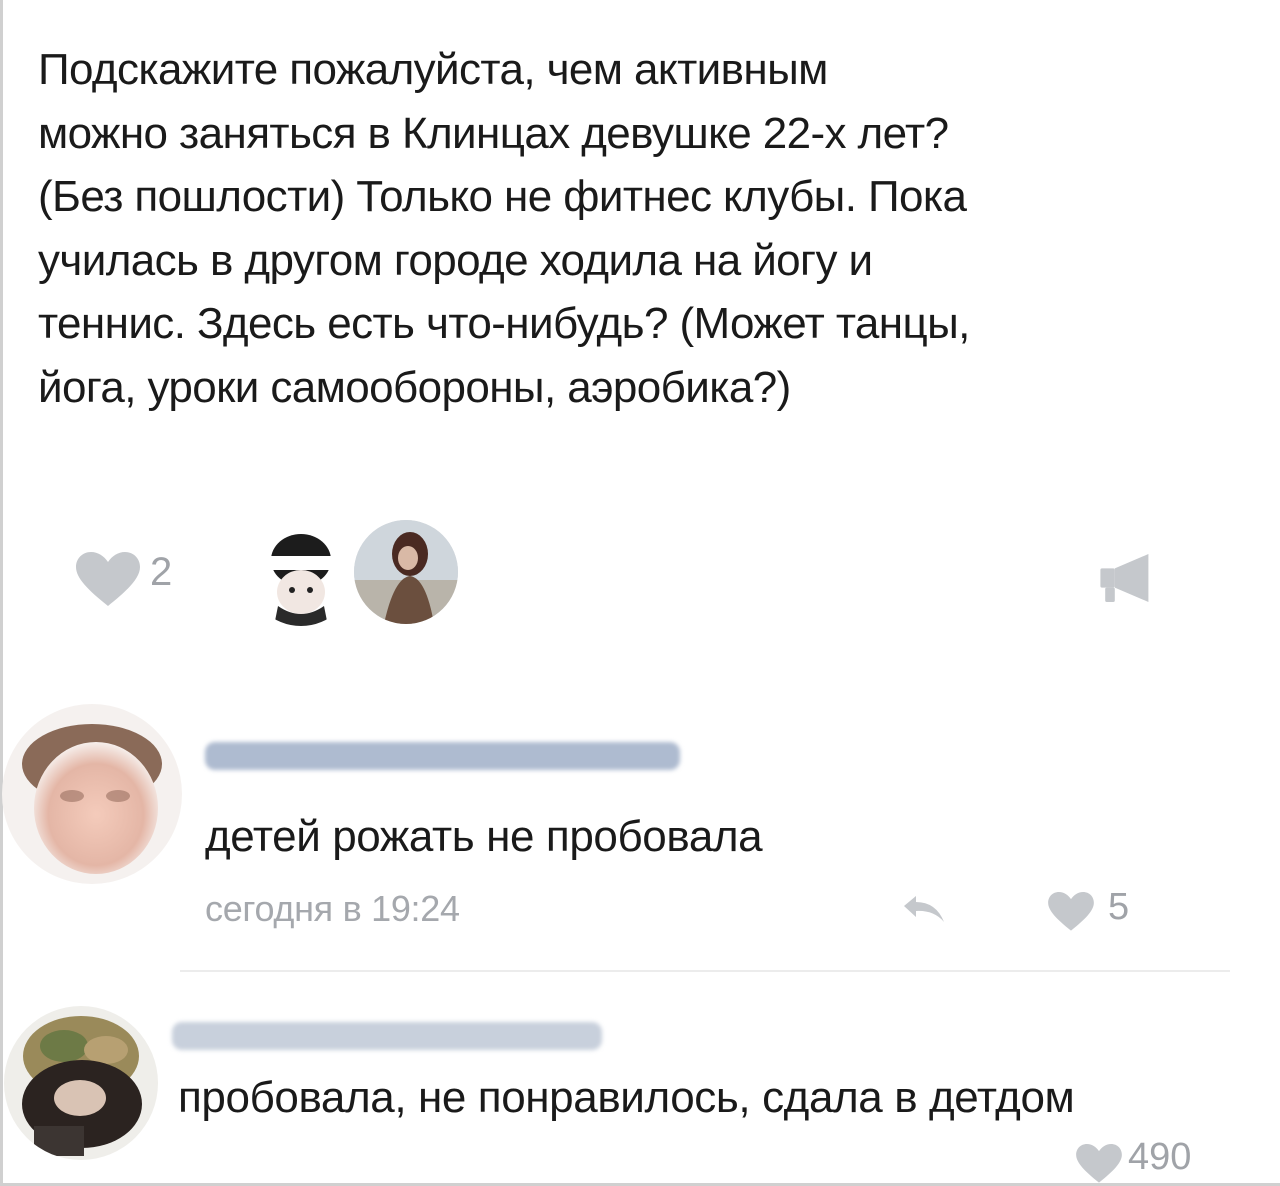  Describe the element at coordinates (1160, 1157) in the screenshot. I see `comment-like-count: 490` at that location.